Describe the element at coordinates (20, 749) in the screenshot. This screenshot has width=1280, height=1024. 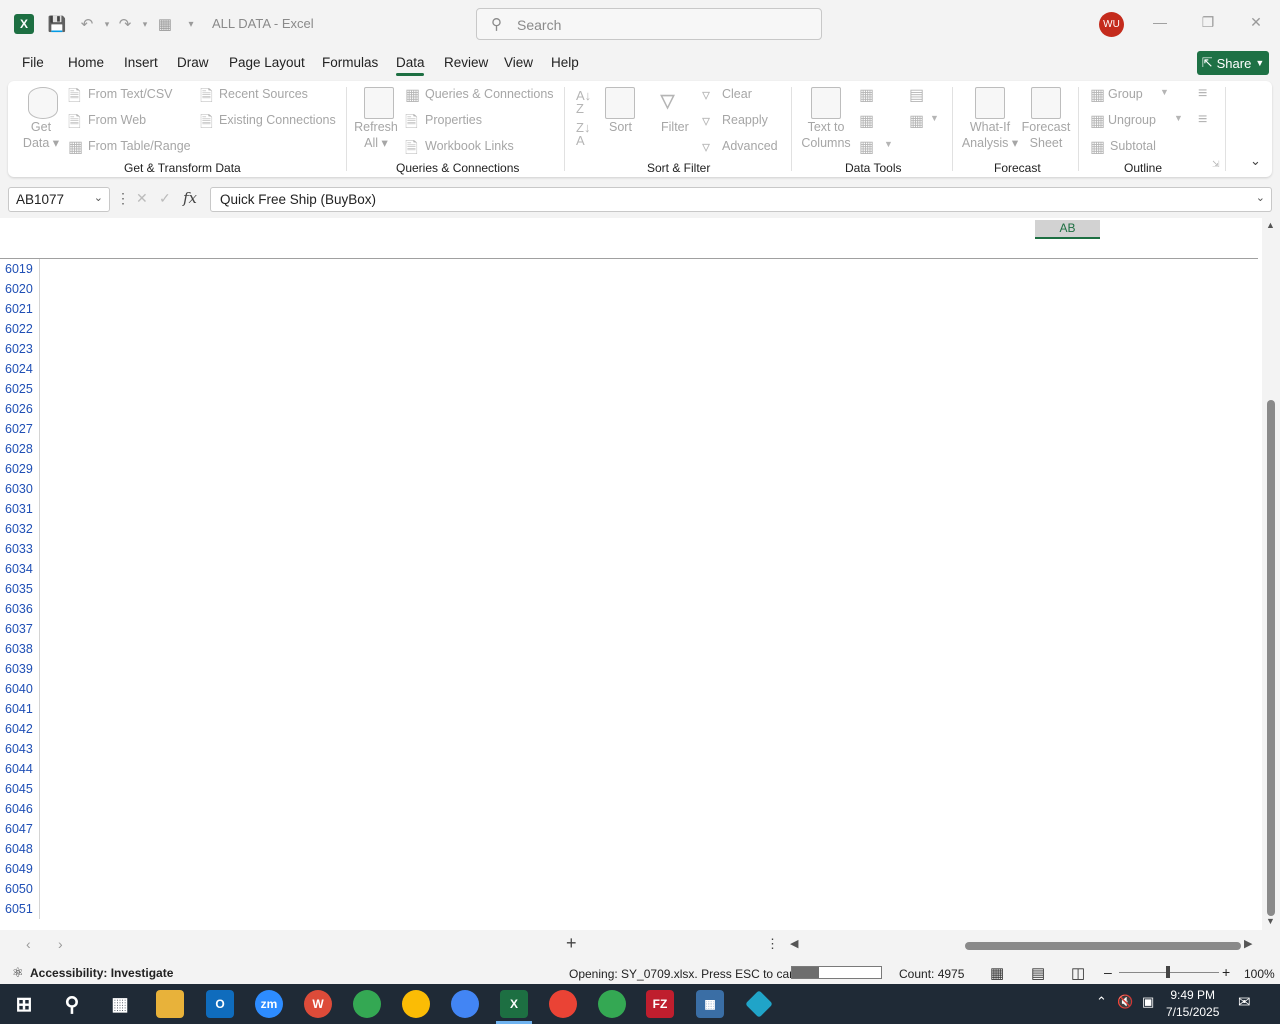
I see `row-header: 6043` at that location.